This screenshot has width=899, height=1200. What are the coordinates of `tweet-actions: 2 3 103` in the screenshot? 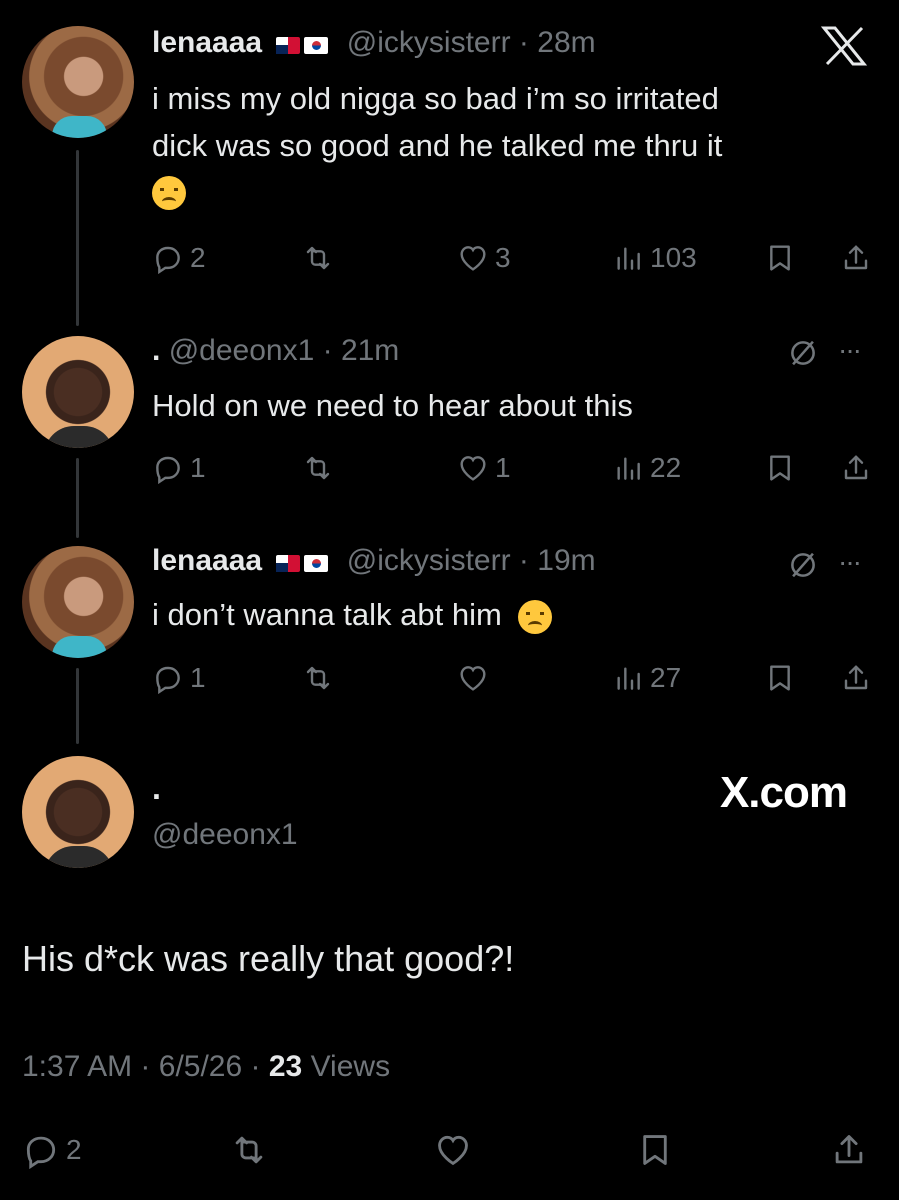 It's located at (515, 258).